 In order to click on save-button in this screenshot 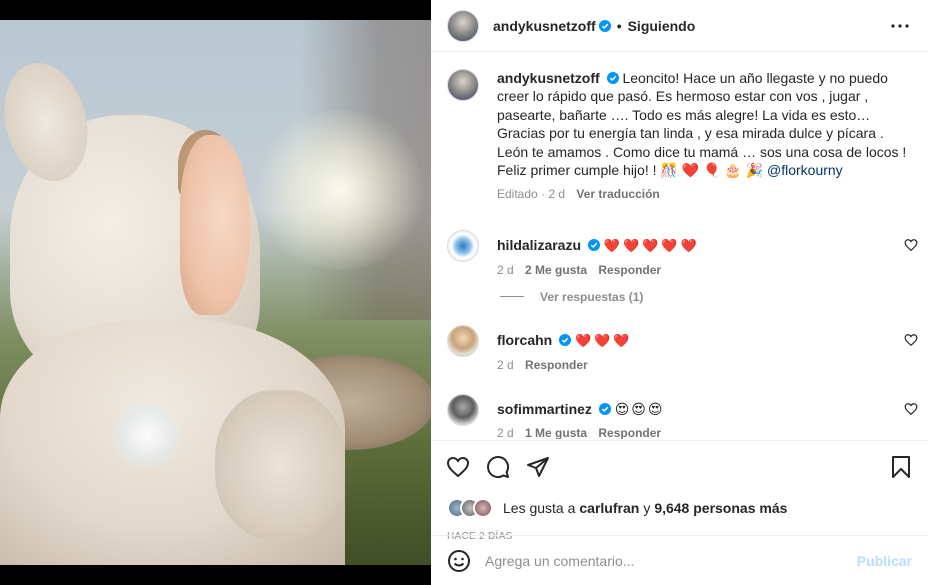, I will do `click(901, 467)`.